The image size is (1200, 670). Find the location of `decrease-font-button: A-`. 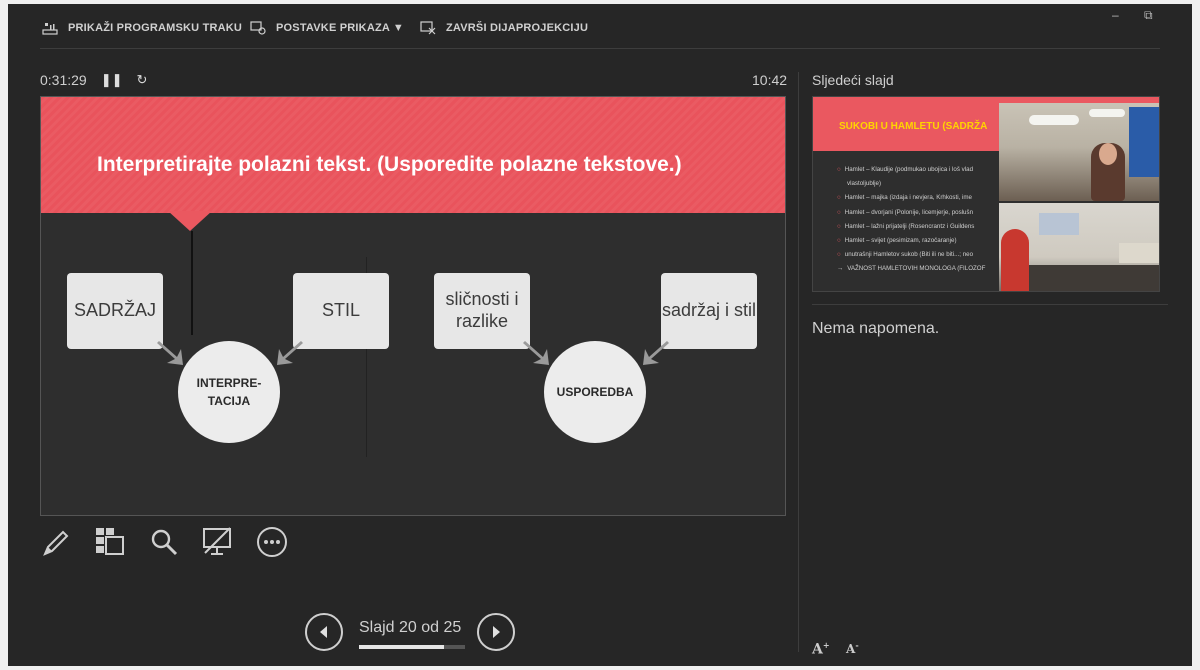

decrease-font-button: A- is located at coordinates (852, 648).